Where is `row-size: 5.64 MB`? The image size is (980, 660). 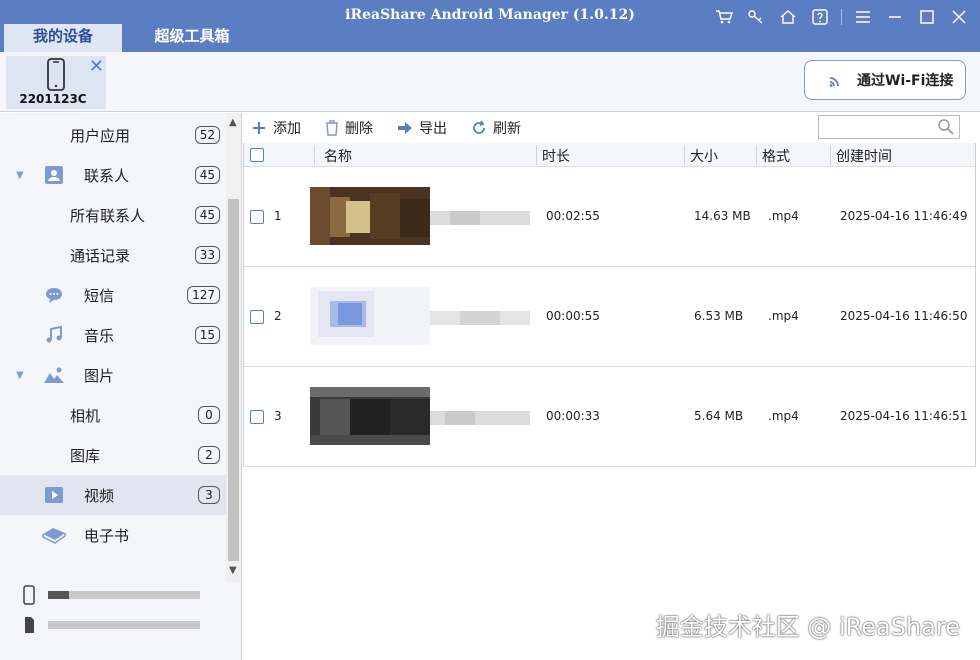 row-size: 5.64 MB is located at coordinates (719, 416).